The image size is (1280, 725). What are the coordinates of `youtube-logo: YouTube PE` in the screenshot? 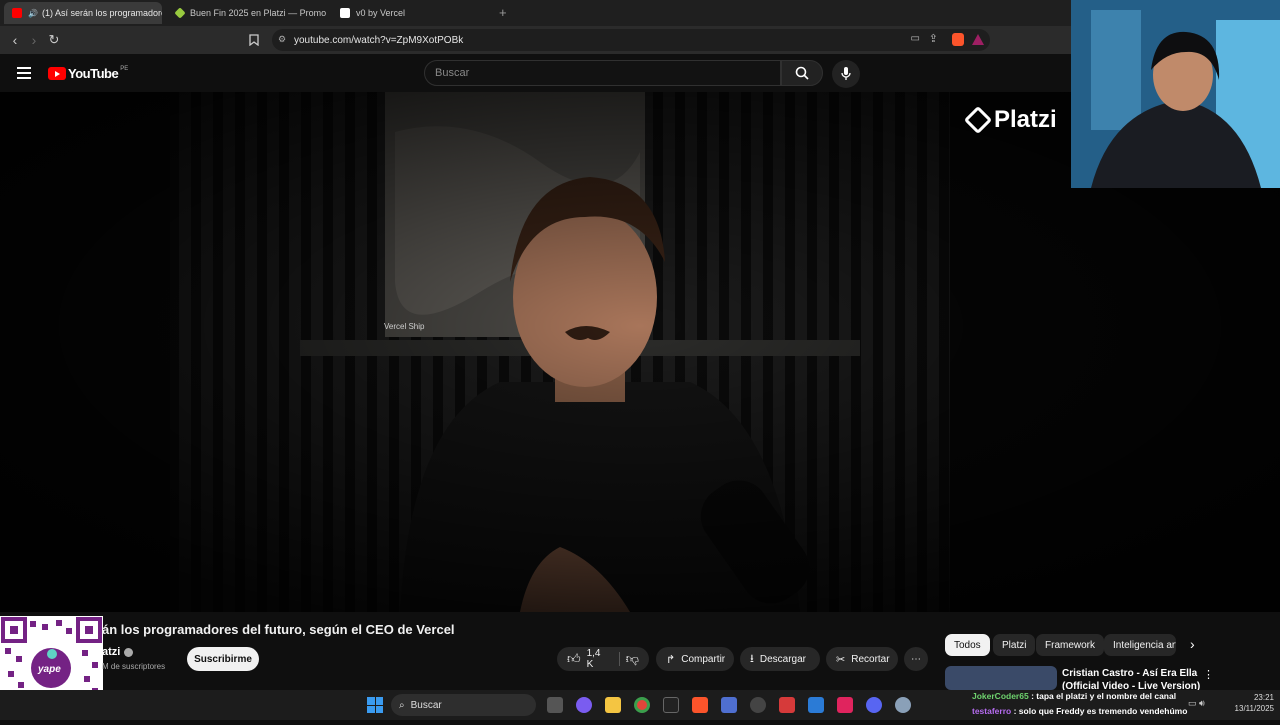 It's located at (88, 73).